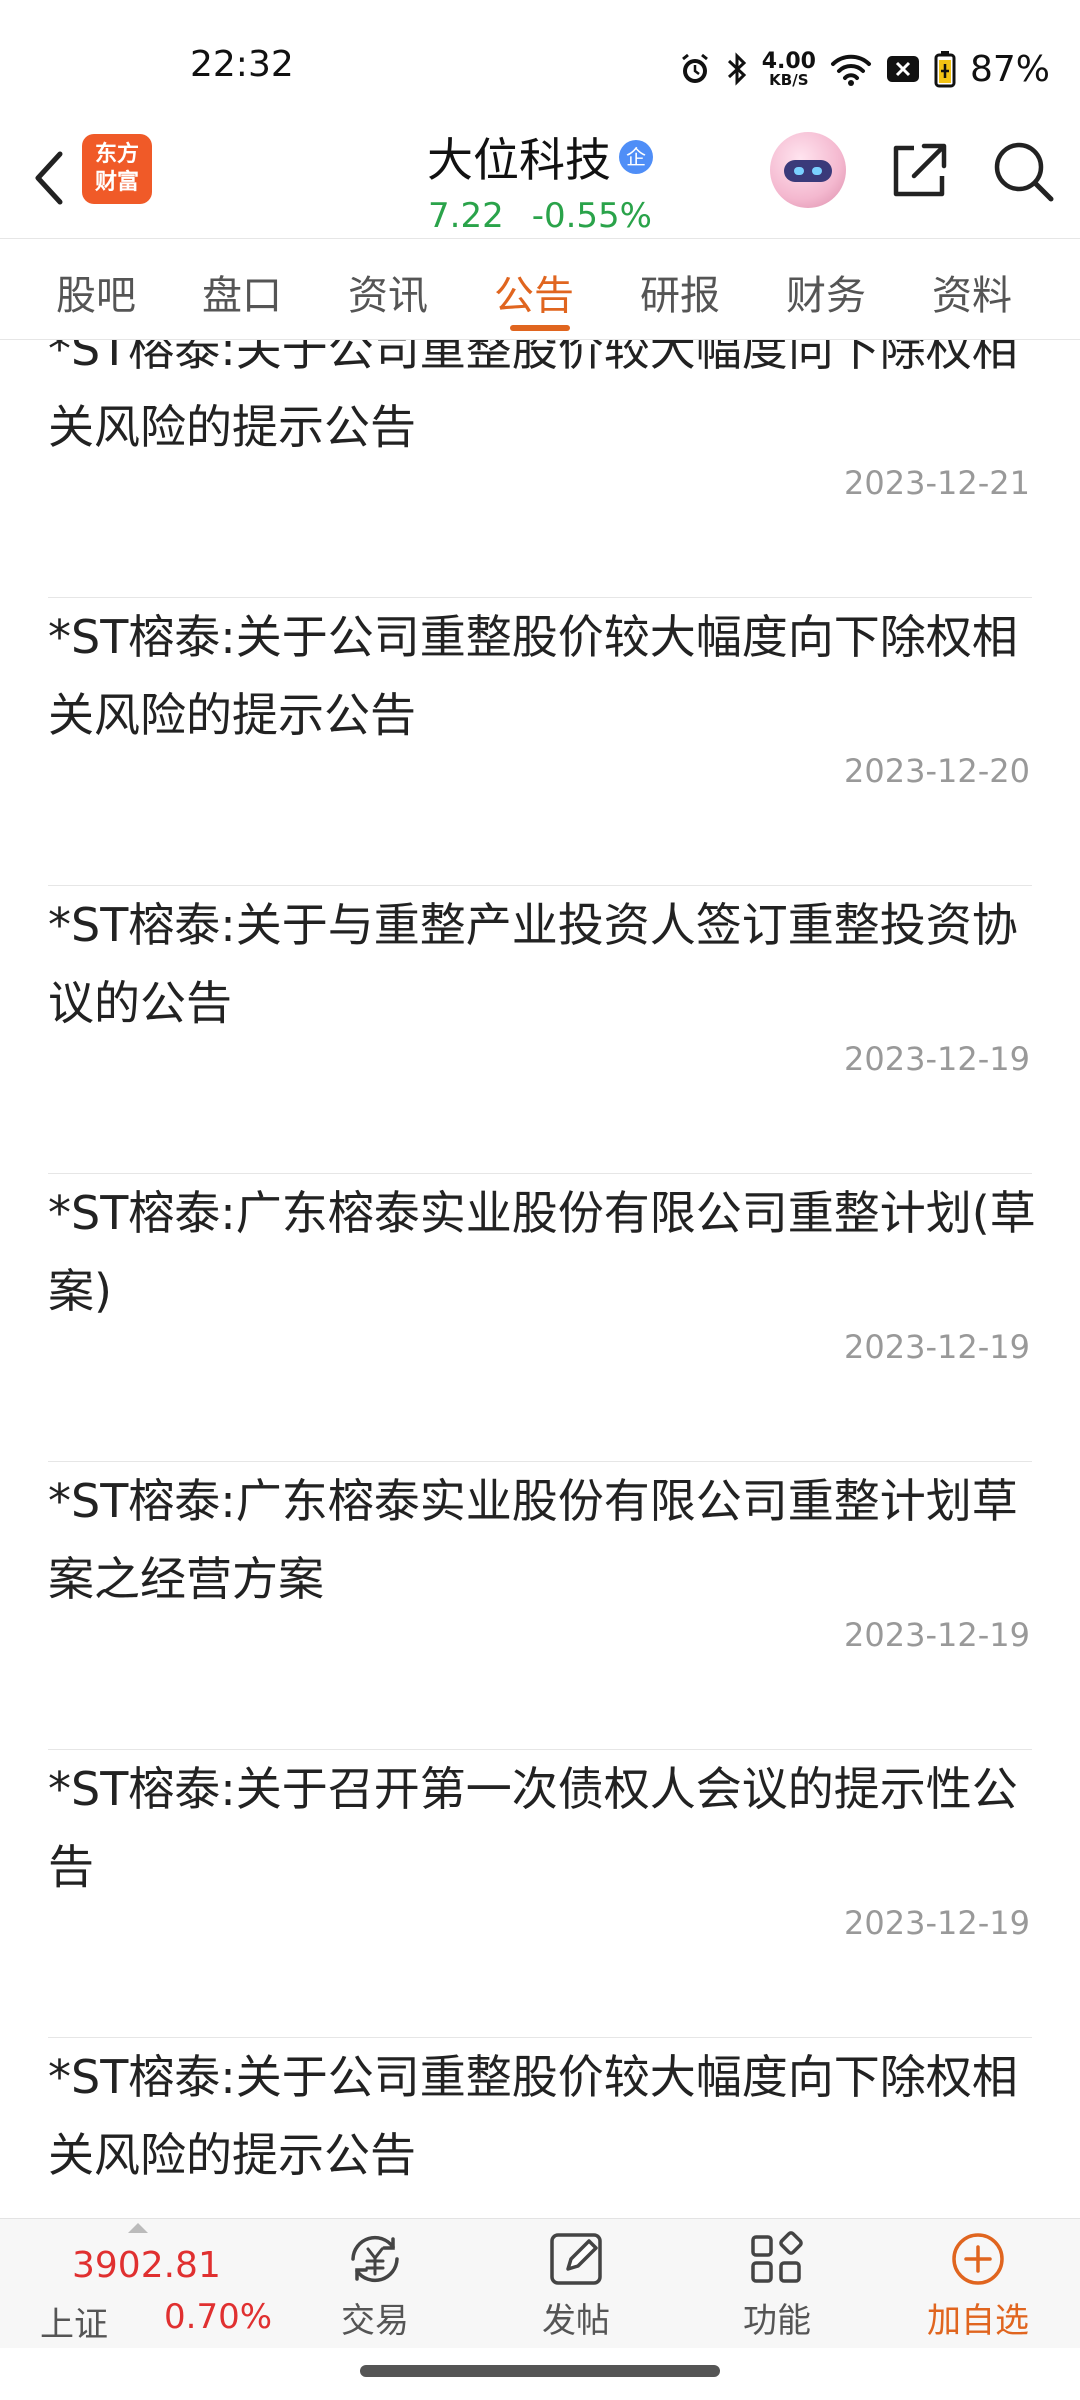 Image resolution: width=1080 pixels, height=2400 pixels. Describe the element at coordinates (533, 1540) in the screenshot. I see `announcement-title: *ST榕泰:广东榕泰实业股份有限公司重整计划草案之经营方案` at that location.